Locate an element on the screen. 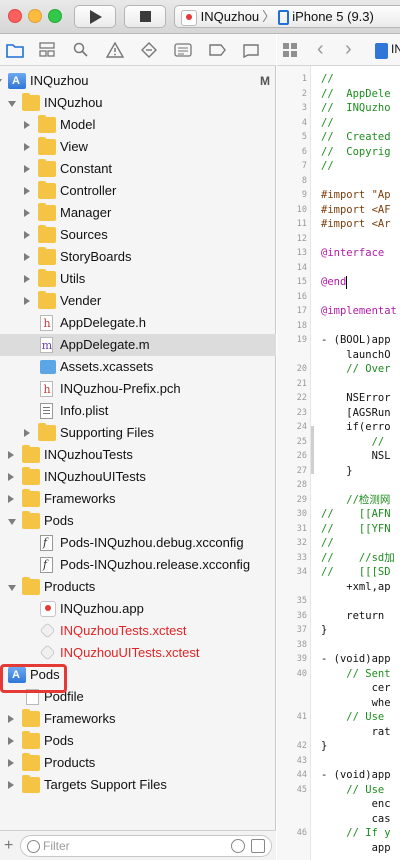 The height and width of the screenshot is (860, 400). code-line: 29 //检测网 is located at coordinates (338, 500).